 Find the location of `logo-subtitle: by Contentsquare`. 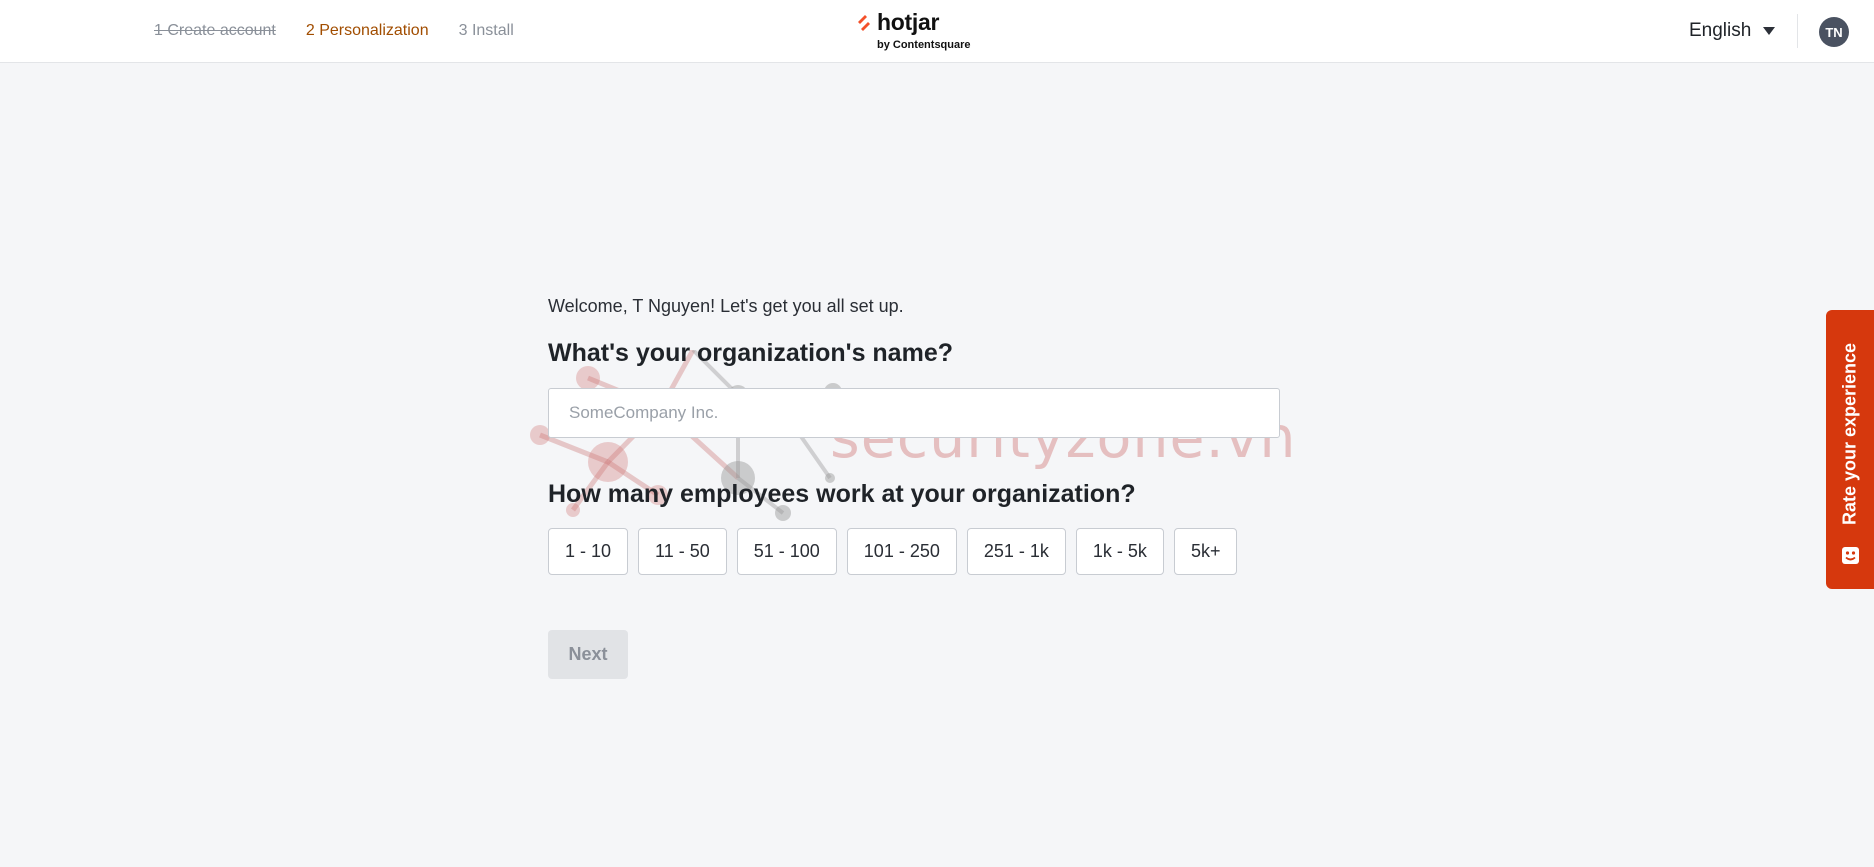

logo-subtitle: by Contentsquare is located at coordinates (924, 45).